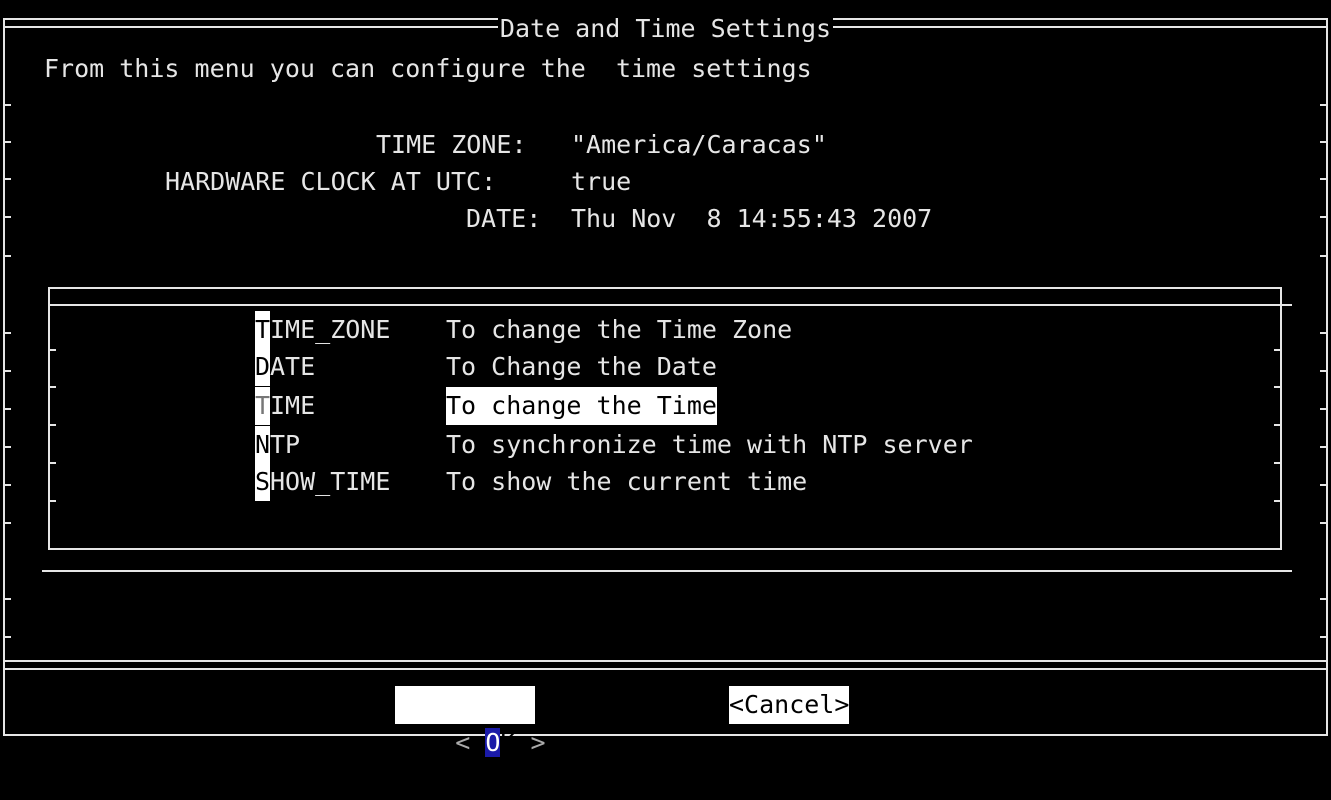 The height and width of the screenshot is (800, 1331). What do you see at coordinates (665, 669) in the screenshot?
I see `button-bar-separator-inner` at bounding box center [665, 669].